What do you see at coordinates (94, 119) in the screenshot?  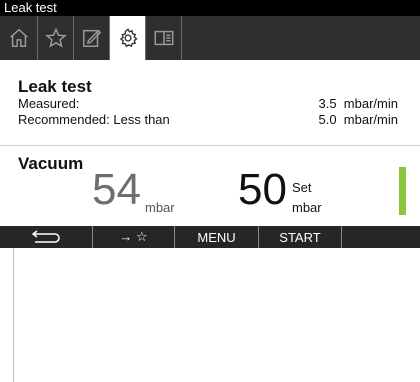 I see `recommended-label: Recommended: Less than` at bounding box center [94, 119].